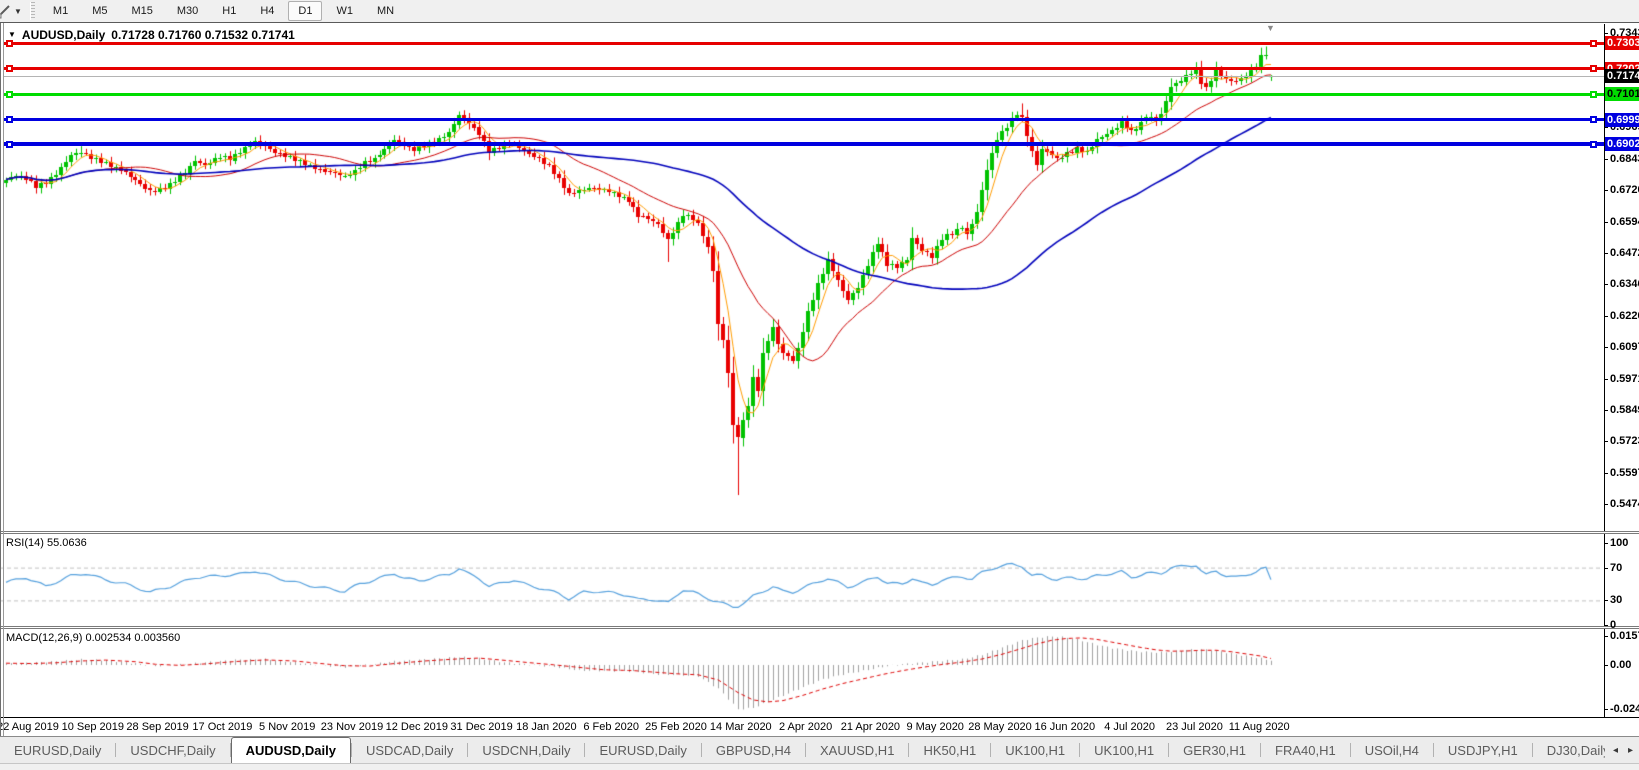 The width and height of the screenshot is (1639, 770). Describe the element at coordinates (611, 727) in the screenshot. I see `date-axis-label: 6 Feb 2020` at that location.